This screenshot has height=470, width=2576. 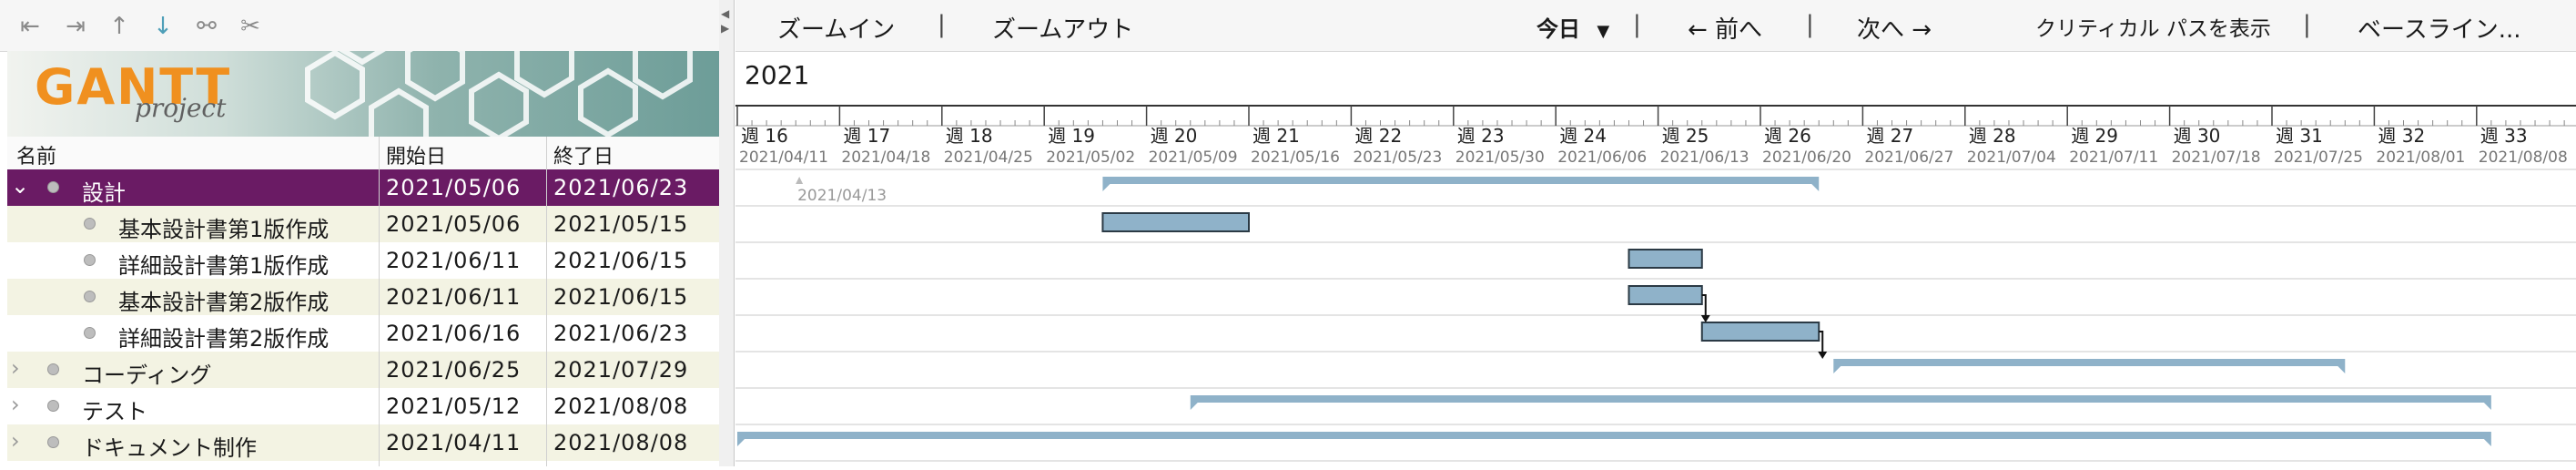 What do you see at coordinates (2197, 136) in the screenshot?
I see `week-label: 週 30` at bounding box center [2197, 136].